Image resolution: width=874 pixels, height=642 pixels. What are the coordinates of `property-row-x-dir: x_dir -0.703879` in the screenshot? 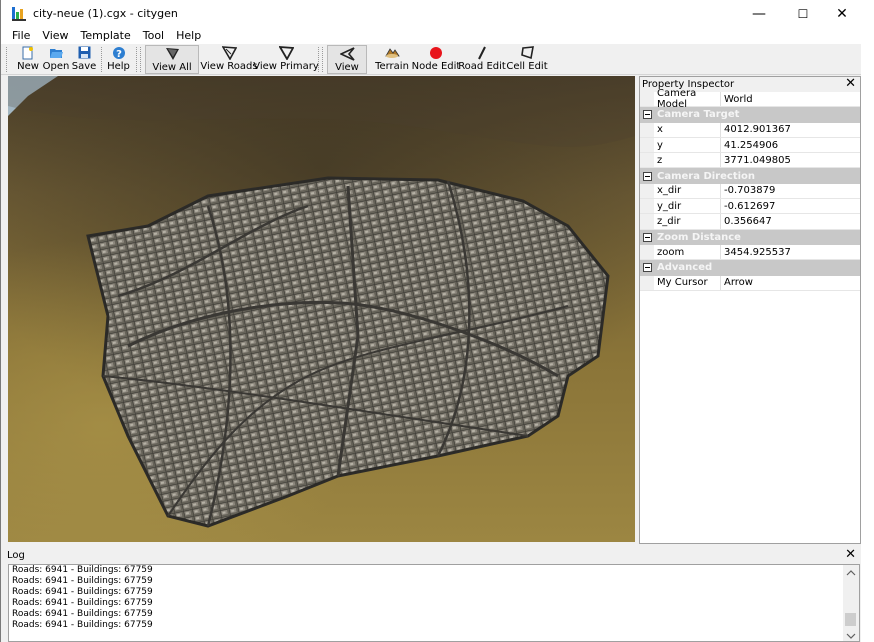 It's located at (750, 191).